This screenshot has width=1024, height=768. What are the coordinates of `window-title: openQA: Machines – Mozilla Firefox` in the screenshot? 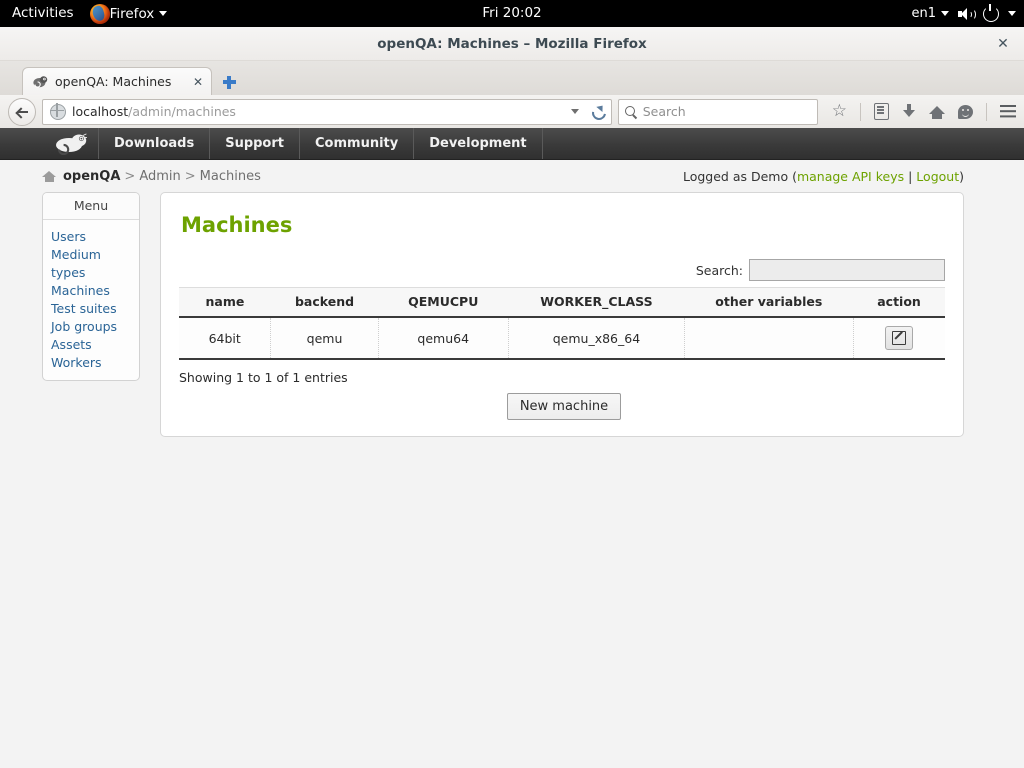 It's located at (512, 43).